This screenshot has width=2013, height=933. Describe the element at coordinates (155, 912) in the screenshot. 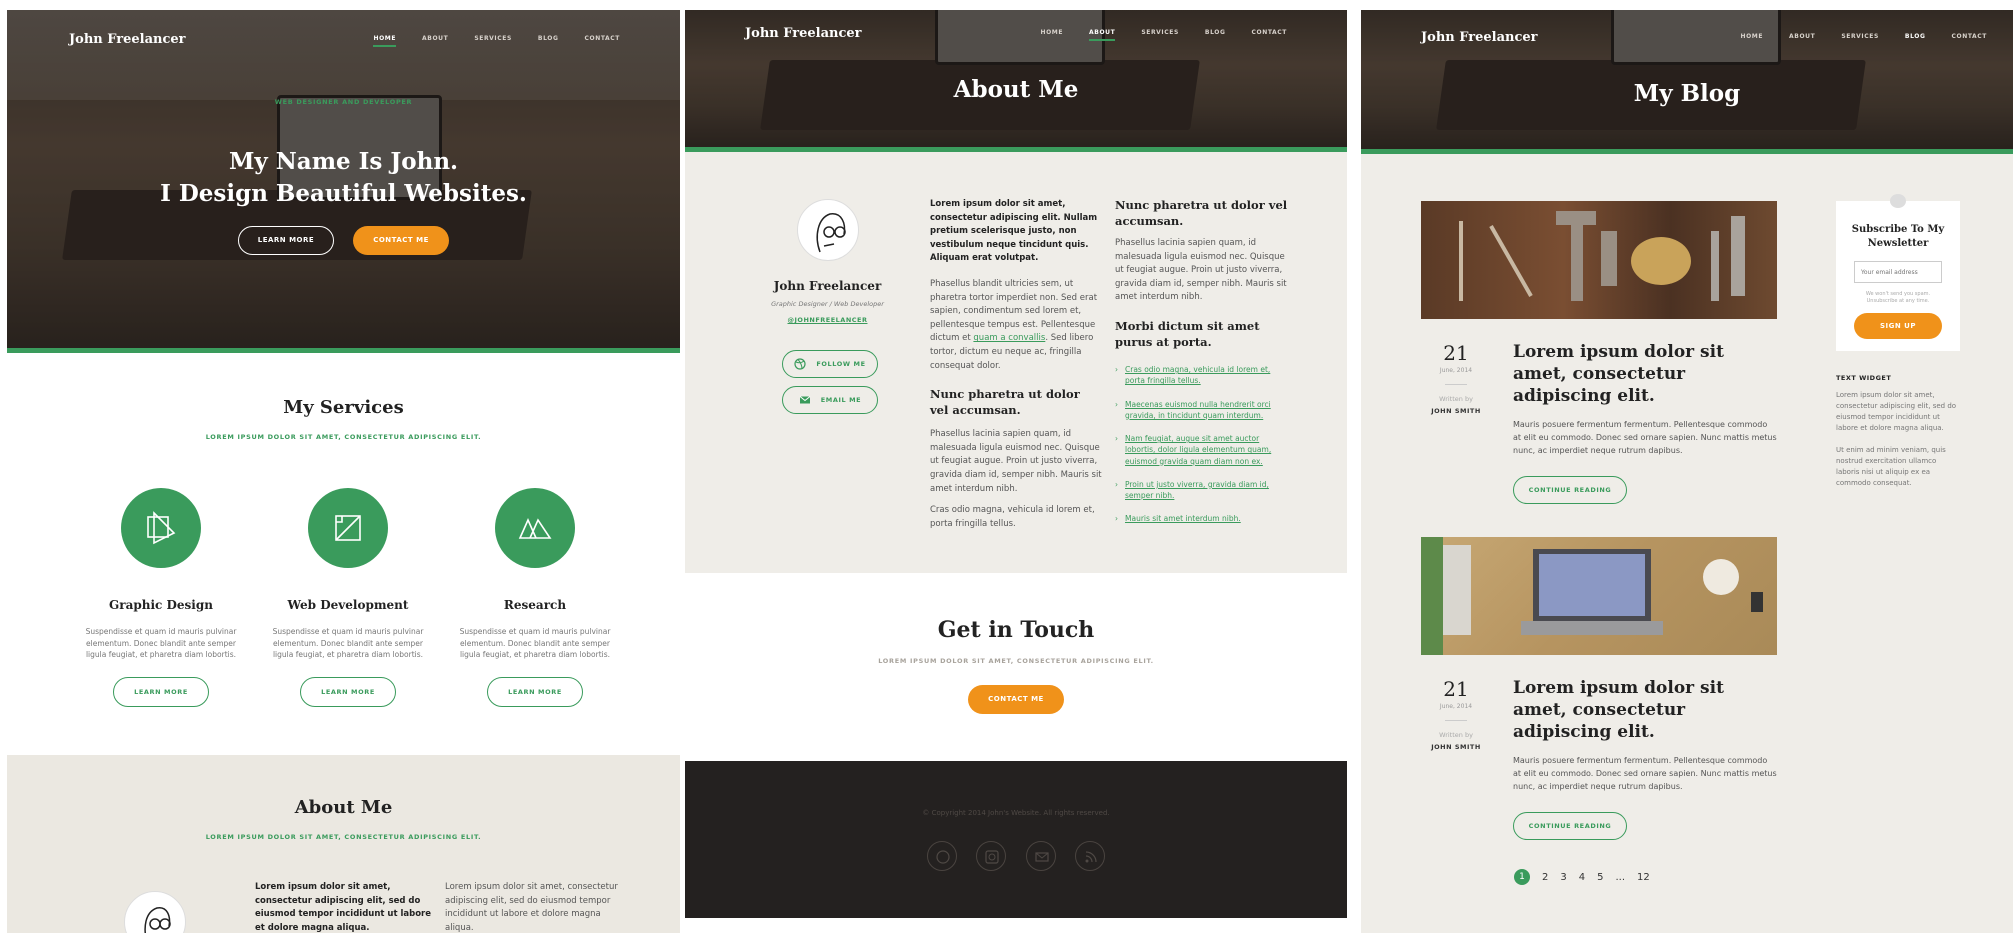

I see `avatar` at that location.